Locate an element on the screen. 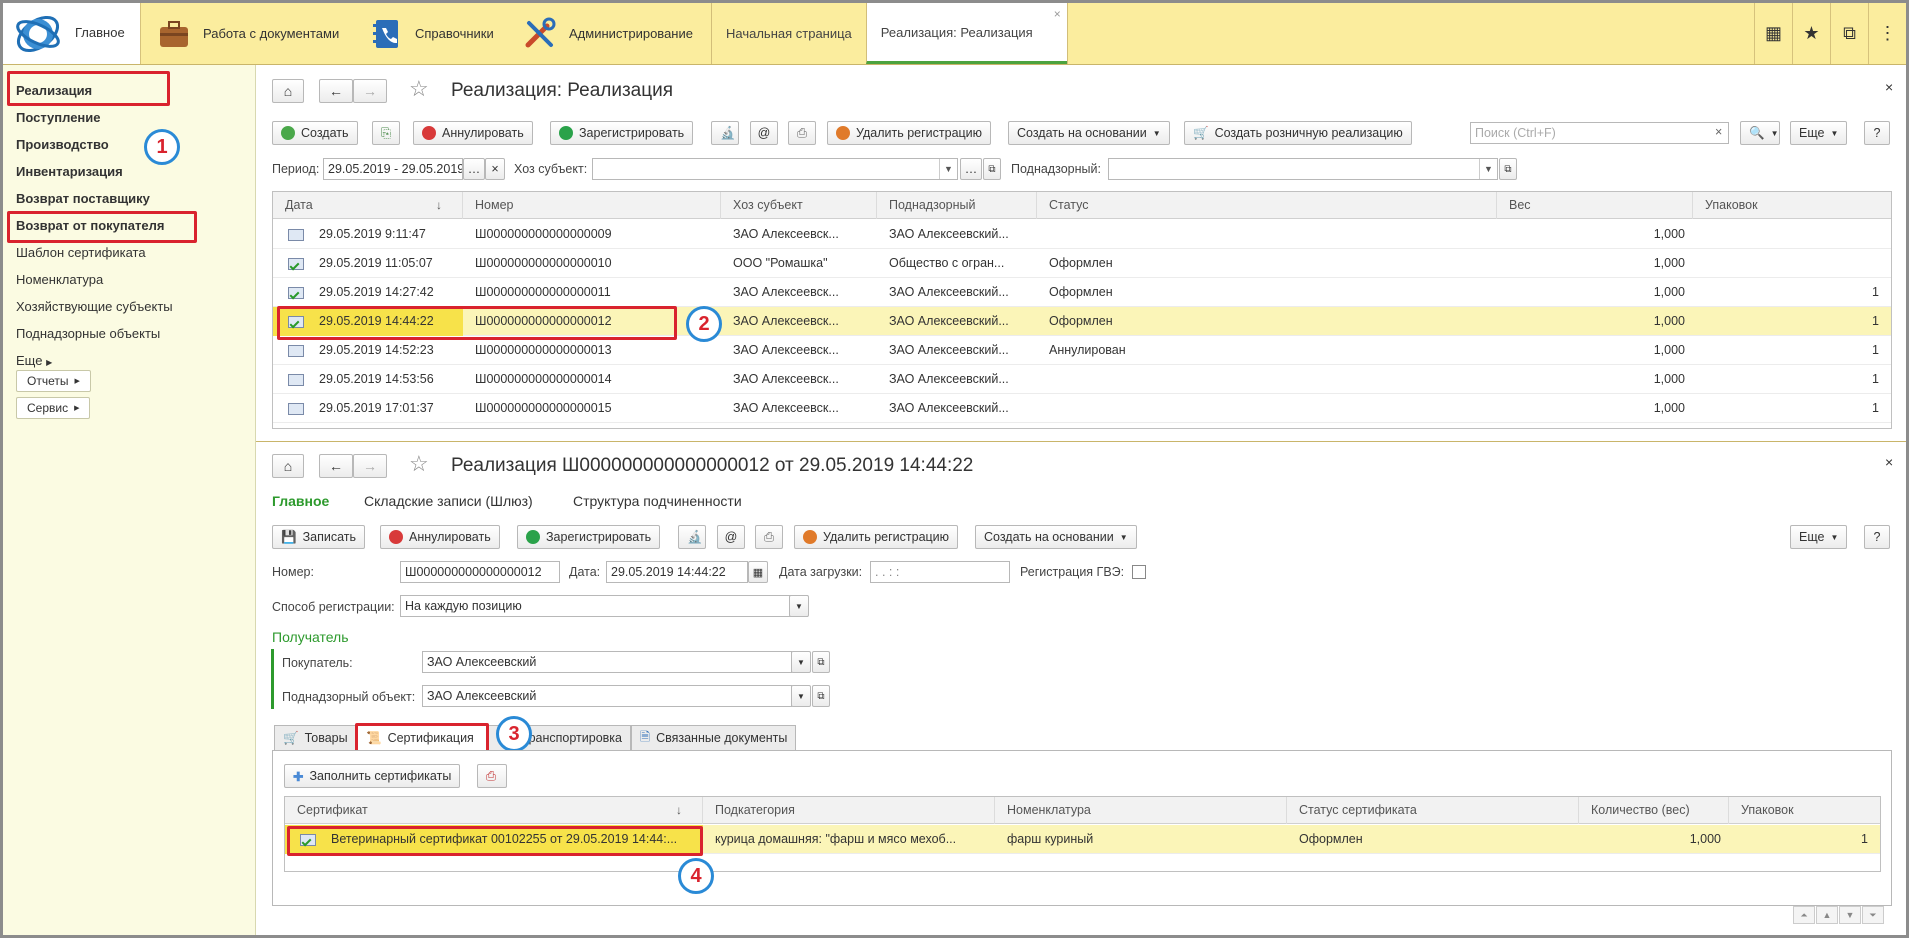 This screenshot has height=938, width=1909. col-status: Статус is located at coordinates (1267, 205).